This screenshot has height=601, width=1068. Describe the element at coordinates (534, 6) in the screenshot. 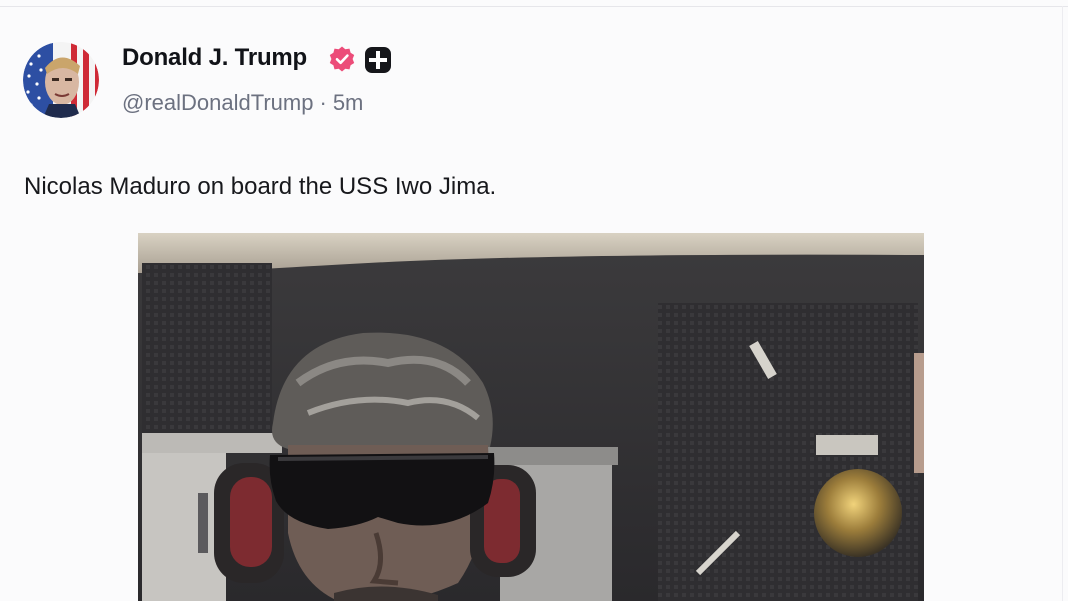

I see `top-divider` at that location.